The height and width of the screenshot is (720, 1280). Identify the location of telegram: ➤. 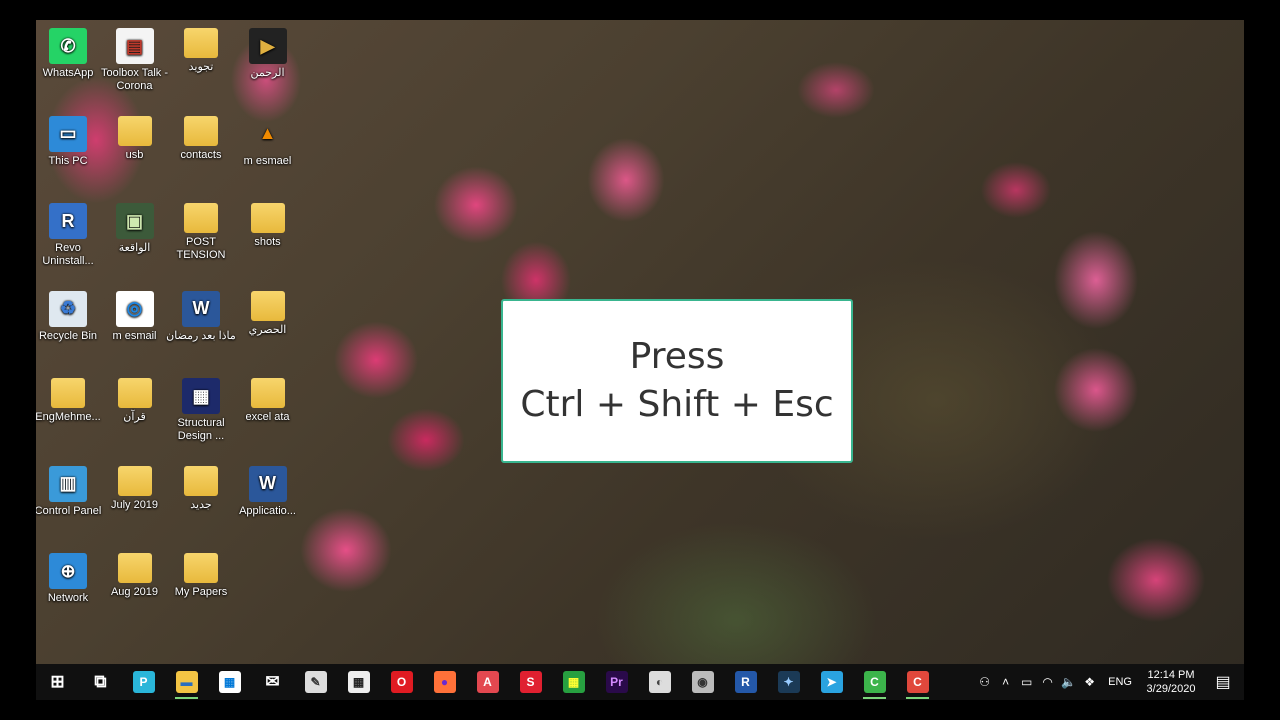
(831, 682).